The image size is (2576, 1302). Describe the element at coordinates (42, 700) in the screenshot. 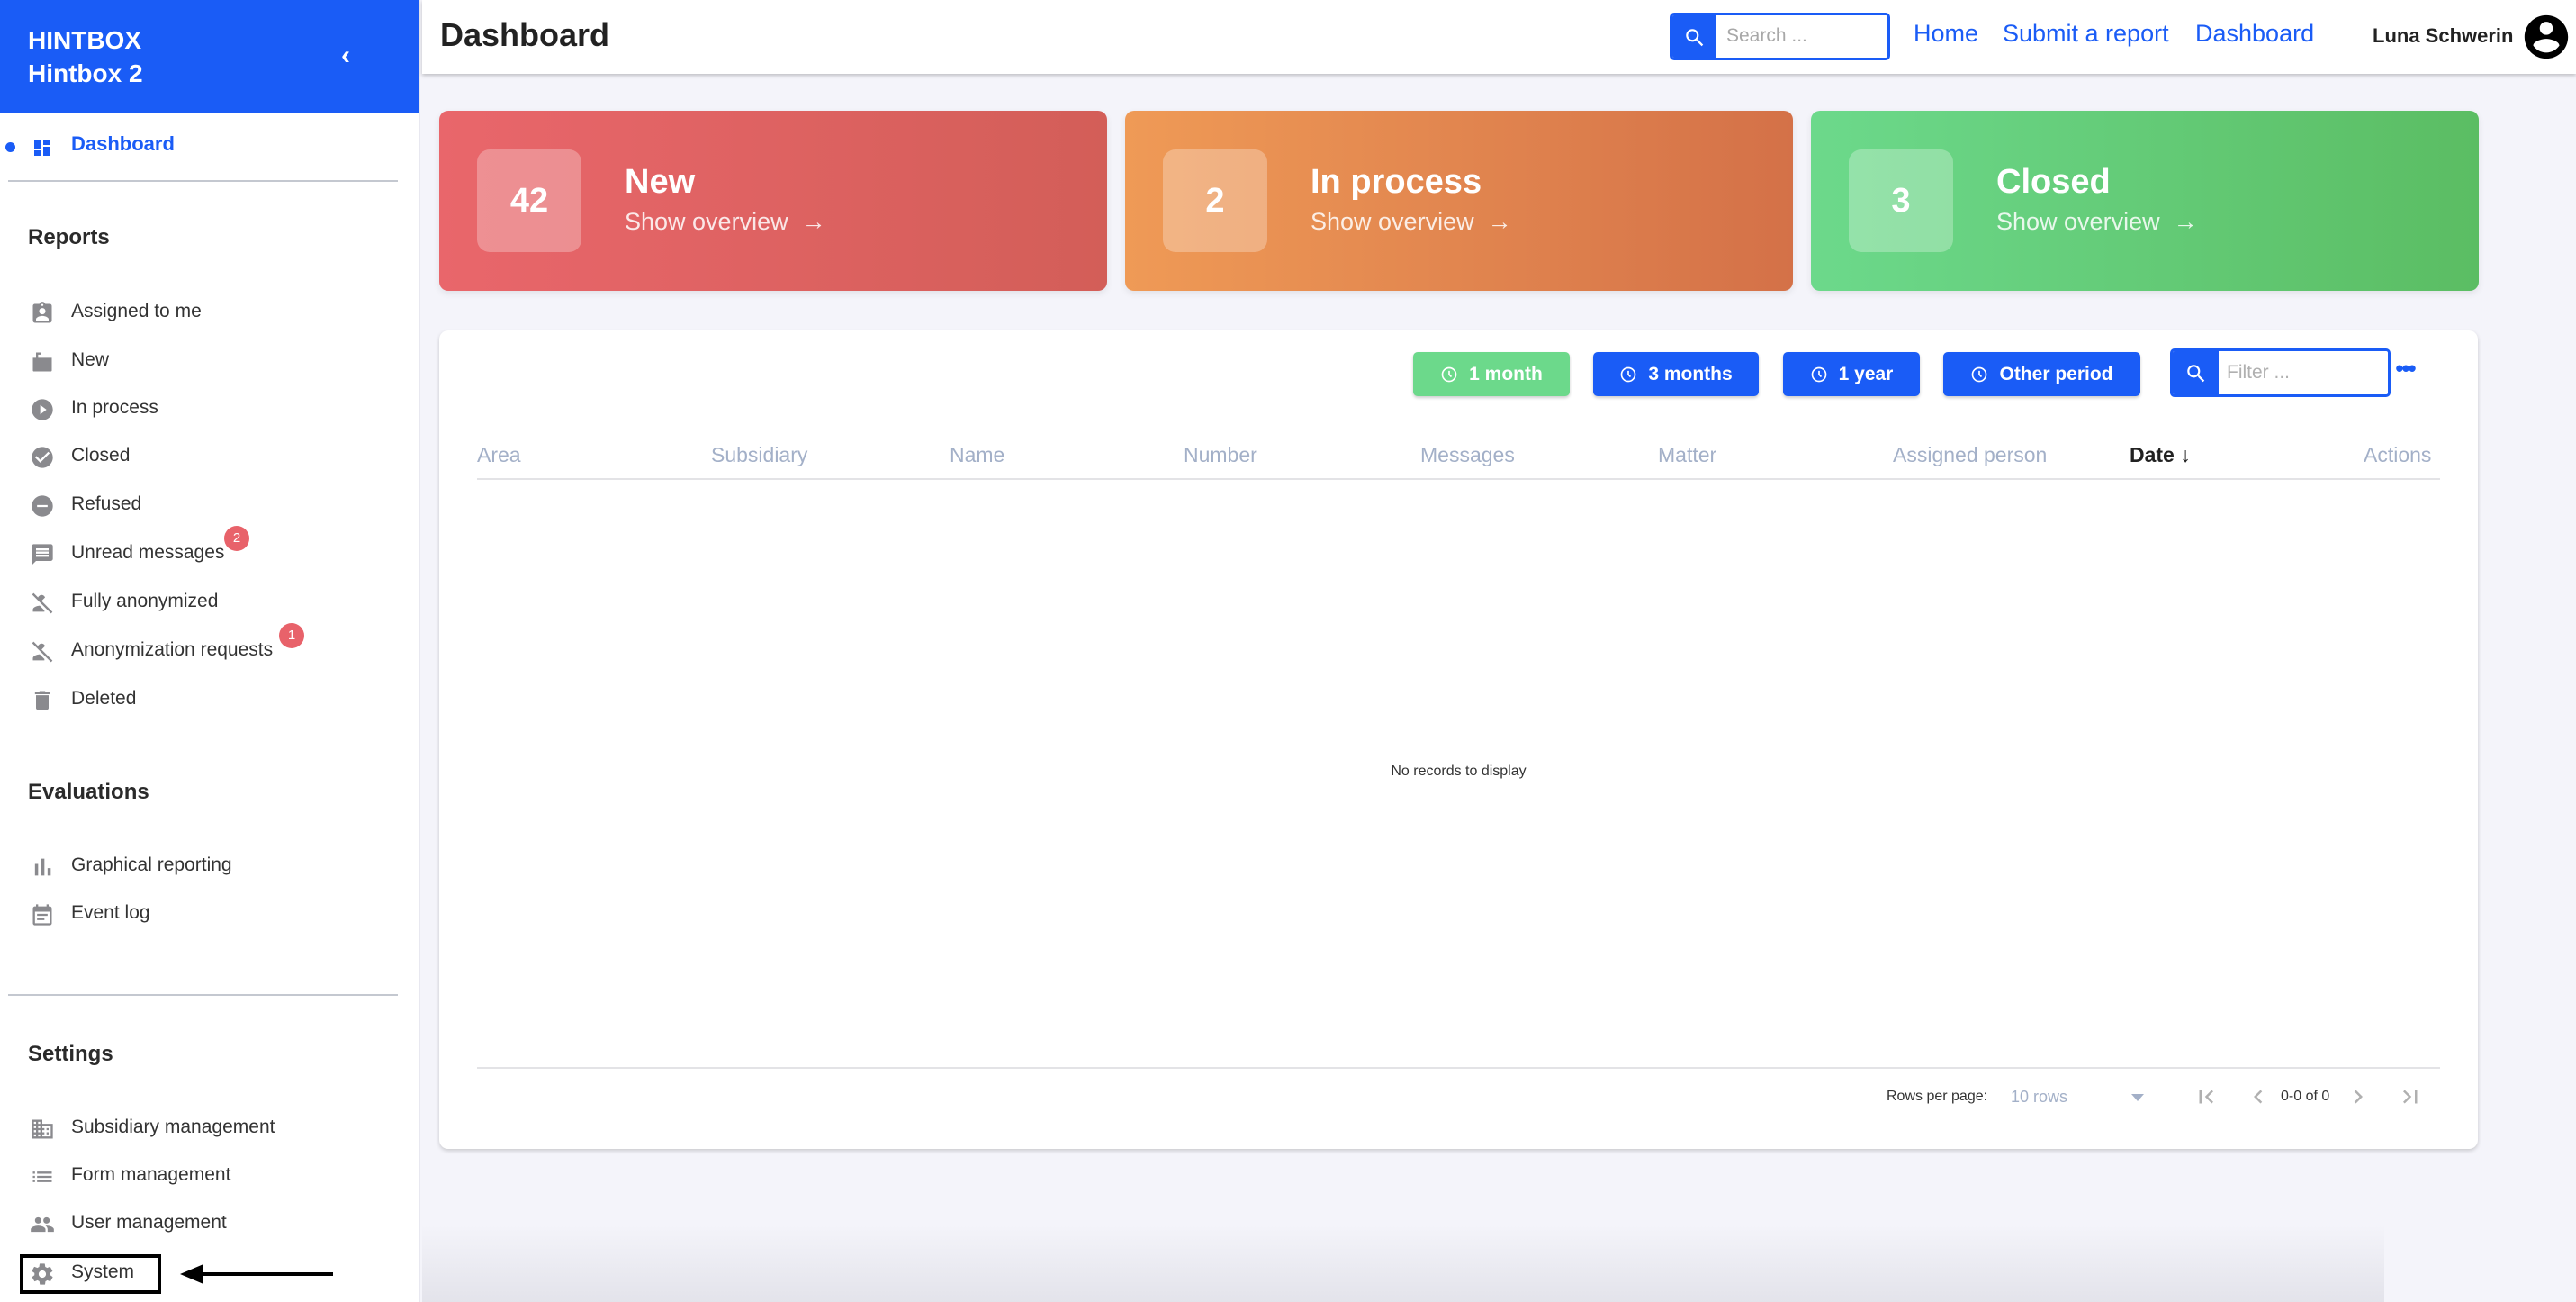

I see `trash-icon` at that location.